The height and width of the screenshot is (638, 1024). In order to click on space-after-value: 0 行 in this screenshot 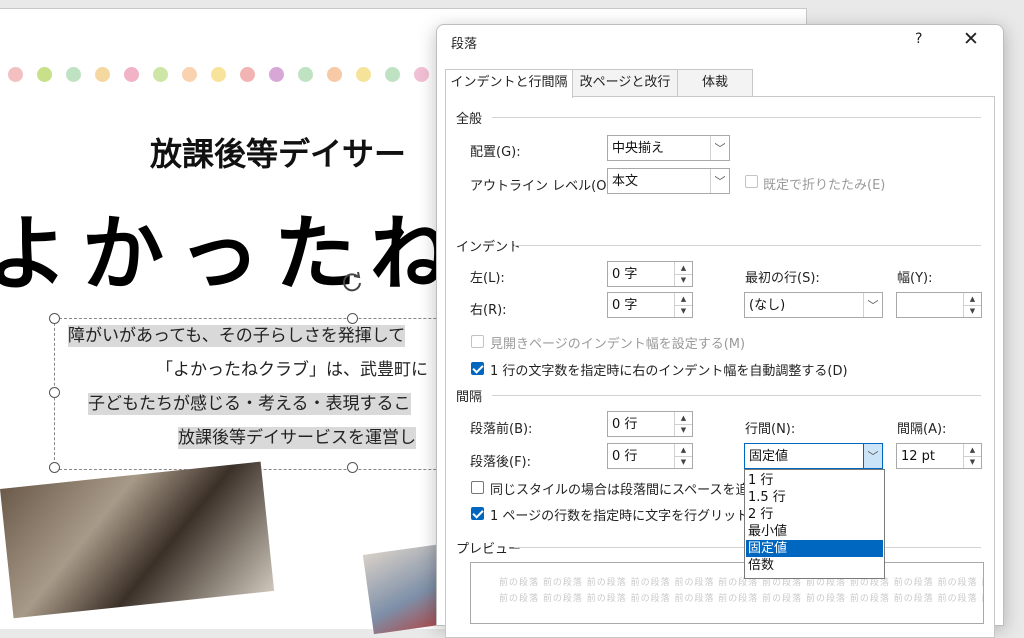, I will do `click(625, 456)`.